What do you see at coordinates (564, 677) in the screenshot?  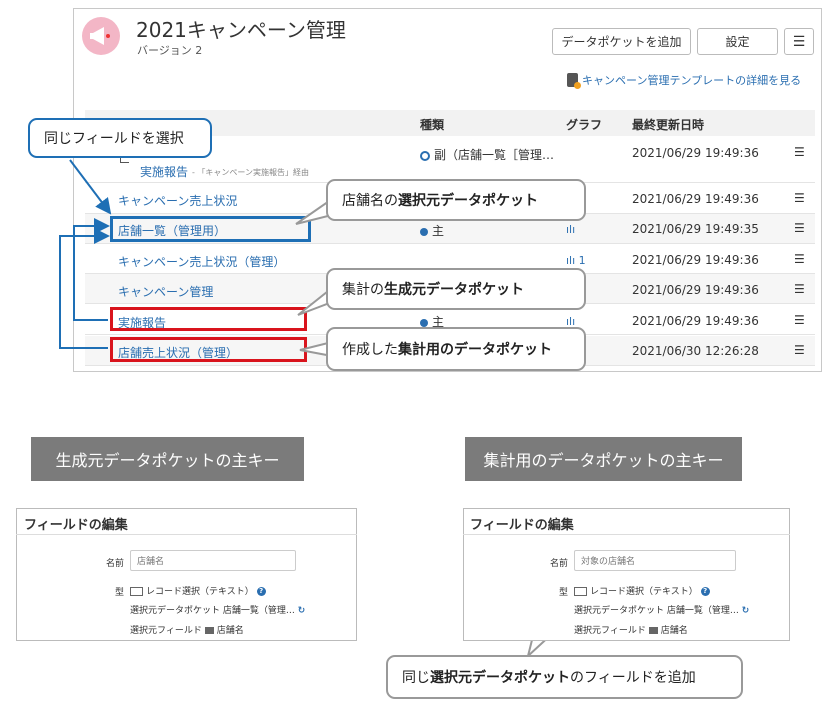 I see `callout-add-field: 同じ 選択元データポケット のフィールドを追加` at bounding box center [564, 677].